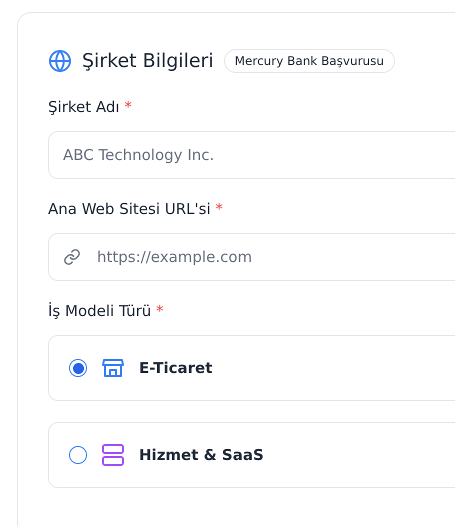 Image resolution: width=455 pixels, height=526 pixels. I want to click on option-card: Hizmet & SaaS, so click(251, 455).